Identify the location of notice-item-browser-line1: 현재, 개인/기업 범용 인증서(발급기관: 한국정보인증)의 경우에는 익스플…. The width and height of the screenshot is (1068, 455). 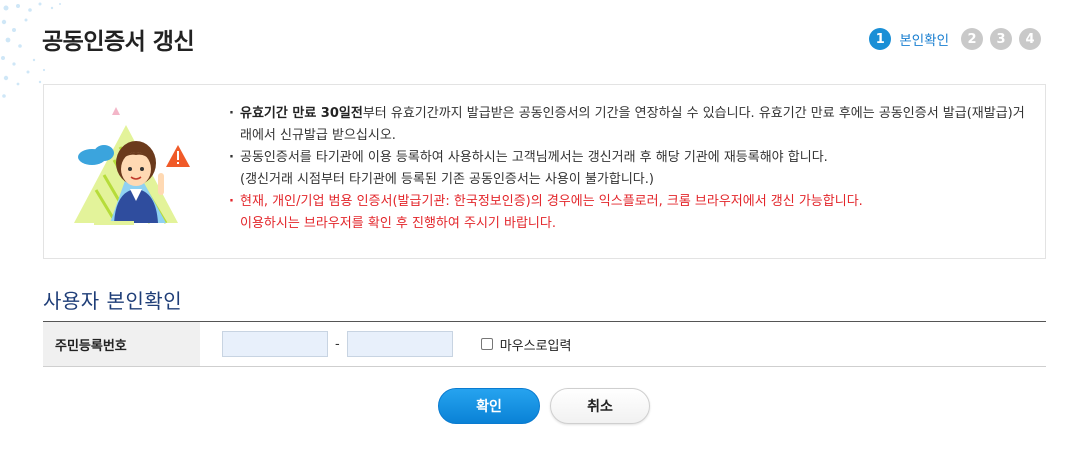
(551, 201).